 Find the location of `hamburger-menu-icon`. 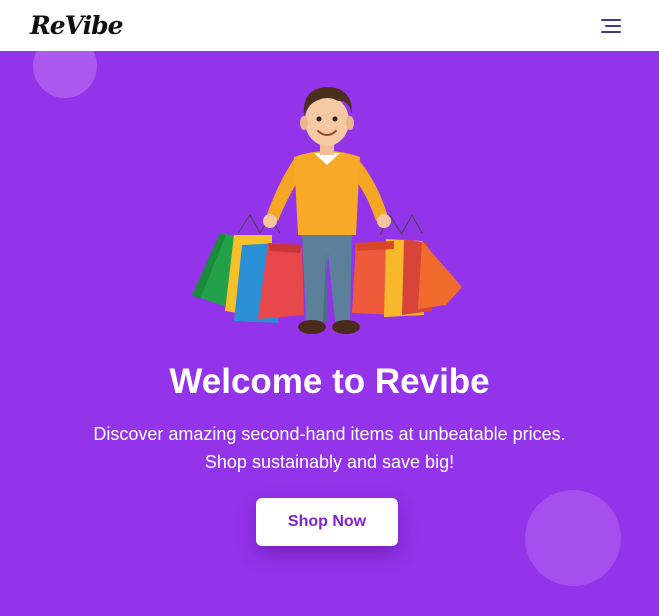

hamburger-menu-icon is located at coordinates (611, 26).